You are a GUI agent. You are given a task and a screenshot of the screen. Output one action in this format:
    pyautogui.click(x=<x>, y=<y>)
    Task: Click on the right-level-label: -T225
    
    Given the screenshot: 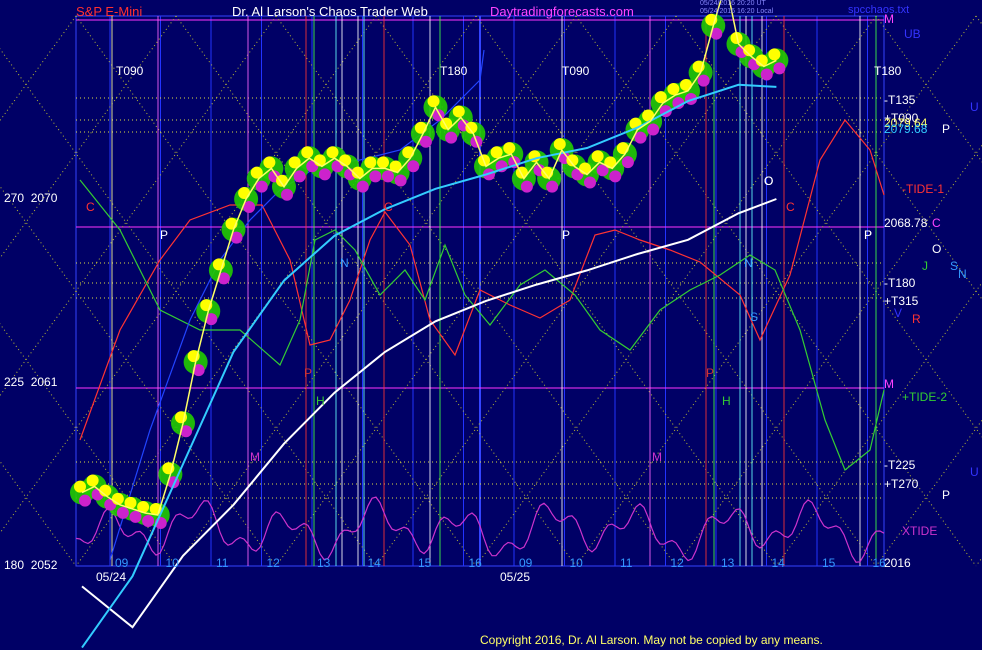 What is the action you would take?
    pyautogui.click(x=900, y=465)
    